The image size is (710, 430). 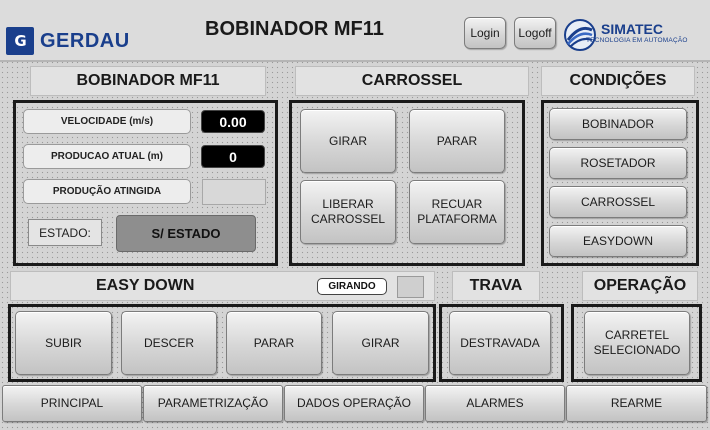 I want to click on nav-parametrizacao: PARAMETRIZAÇÃO, so click(x=213, y=403).